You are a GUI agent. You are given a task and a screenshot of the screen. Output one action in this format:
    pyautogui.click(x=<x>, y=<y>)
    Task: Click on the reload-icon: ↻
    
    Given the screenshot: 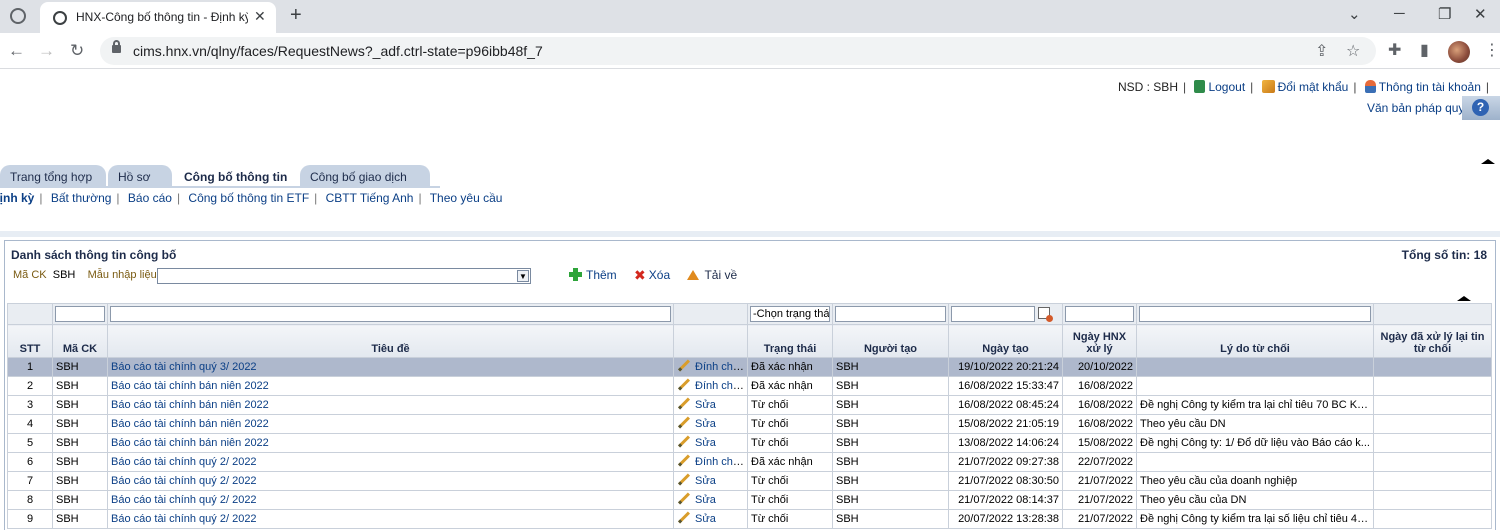 What is the action you would take?
    pyautogui.click(x=77, y=51)
    